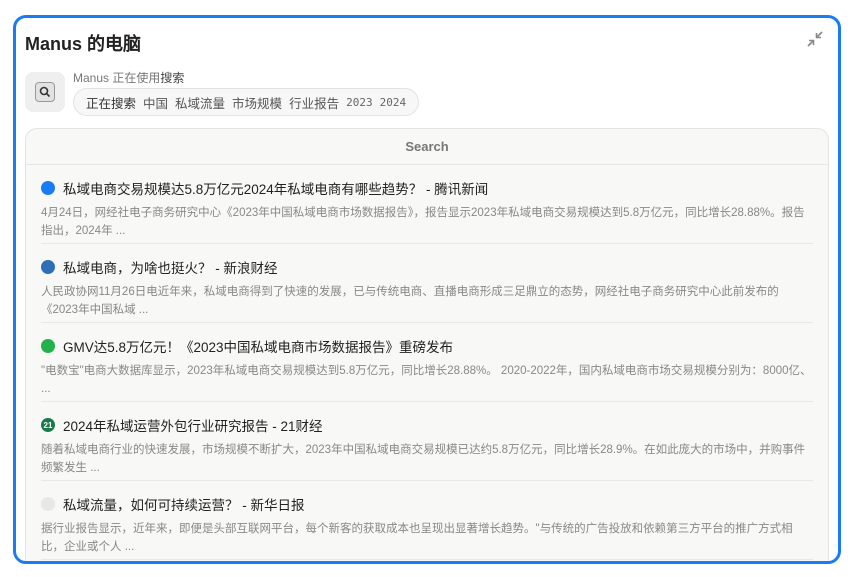  Describe the element at coordinates (83, 44) in the screenshot. I see `window-title: Manus 的电脑` at that location.